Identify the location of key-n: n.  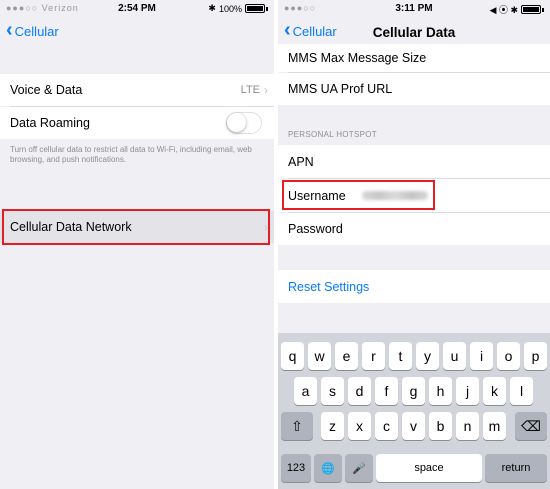
(467, 426).